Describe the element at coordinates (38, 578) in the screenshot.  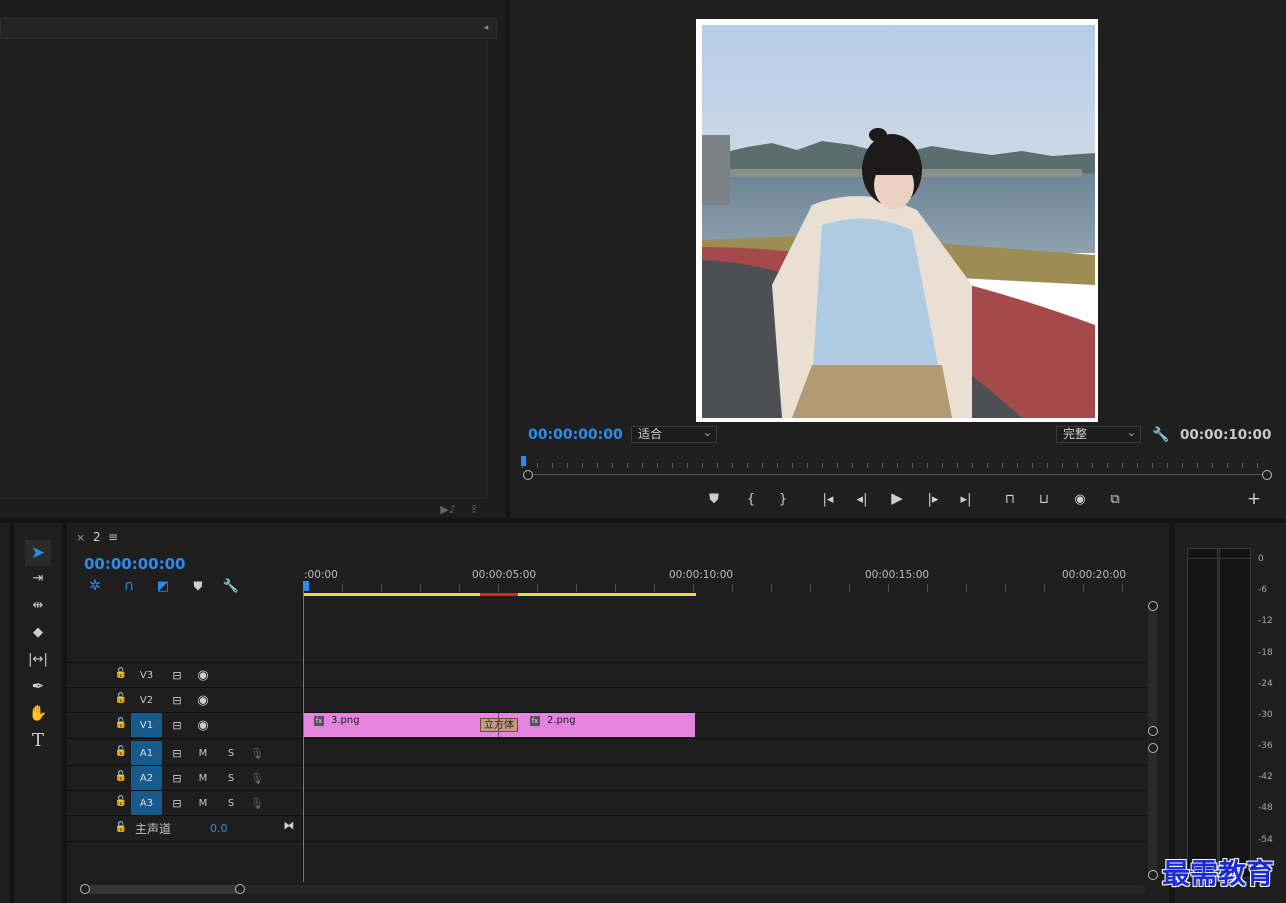
I see `track-select-tool-icon: ⇥` at that location.